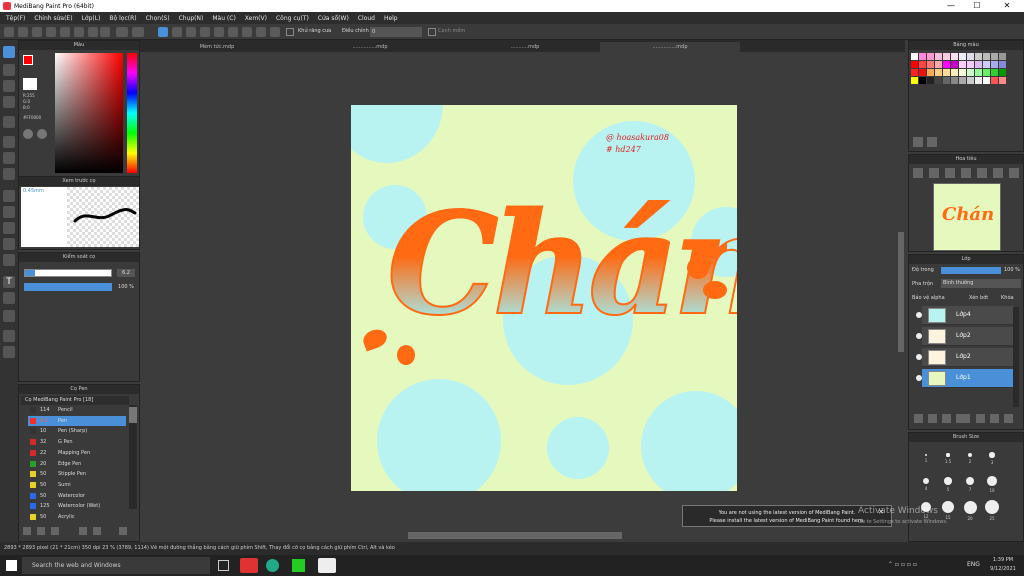 This screenshot has width=1024, height=576. Describe the element at coordinates (77, 410) in the screenshot. I see `brush-item: 114 Pencil` at that location.